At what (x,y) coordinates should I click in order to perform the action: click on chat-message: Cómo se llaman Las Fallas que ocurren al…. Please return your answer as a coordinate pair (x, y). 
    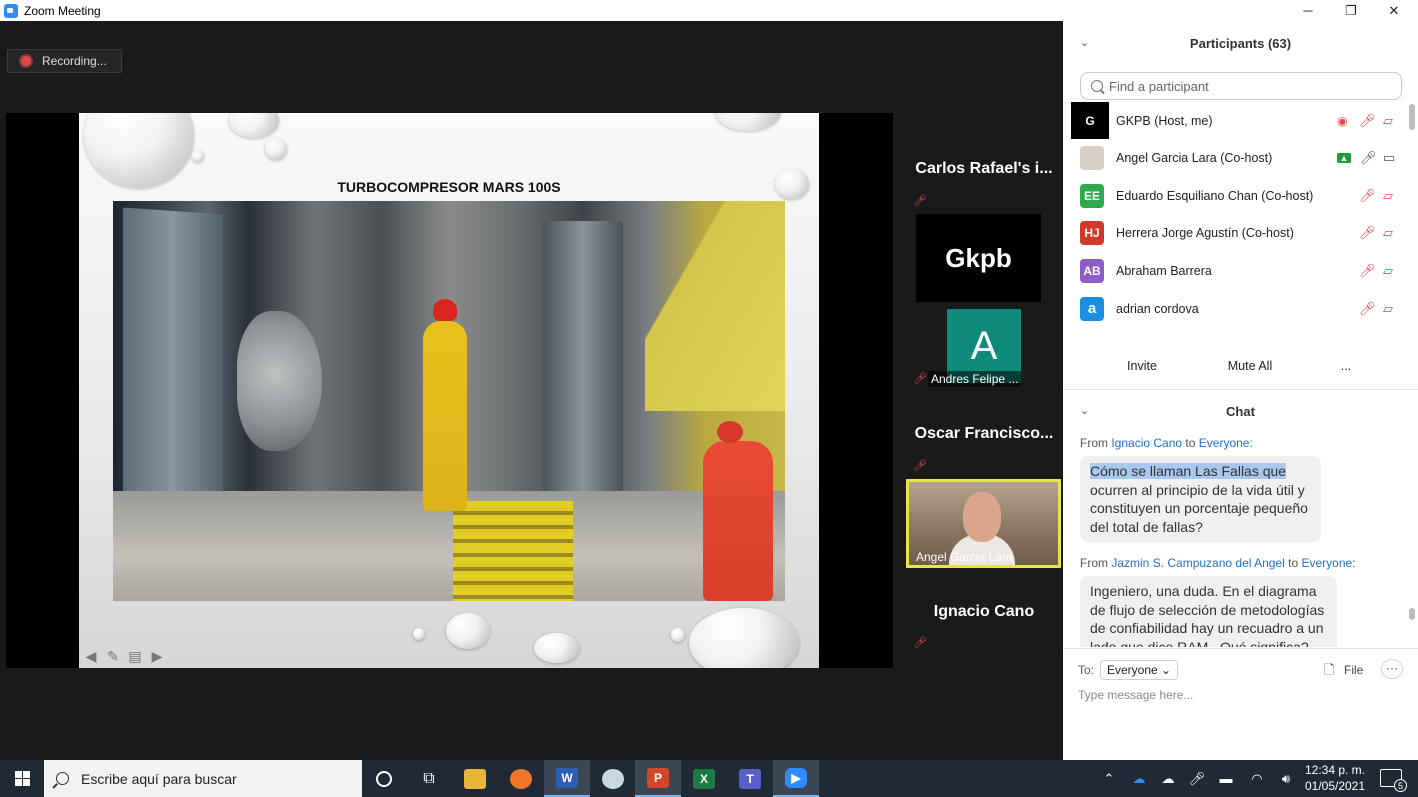
    Looking at the image, I should click on (1200, 499).